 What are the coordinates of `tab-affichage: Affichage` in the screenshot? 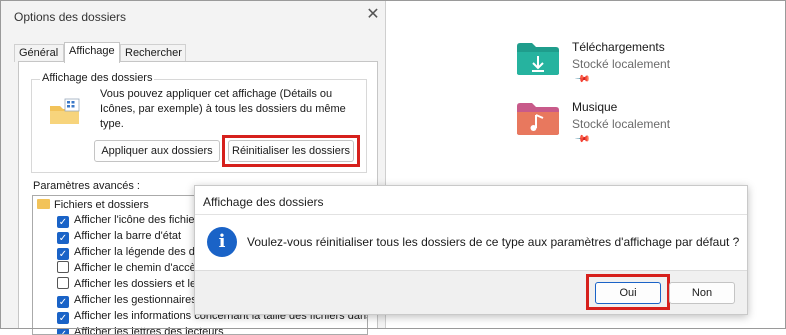 It's located at (92, 52).